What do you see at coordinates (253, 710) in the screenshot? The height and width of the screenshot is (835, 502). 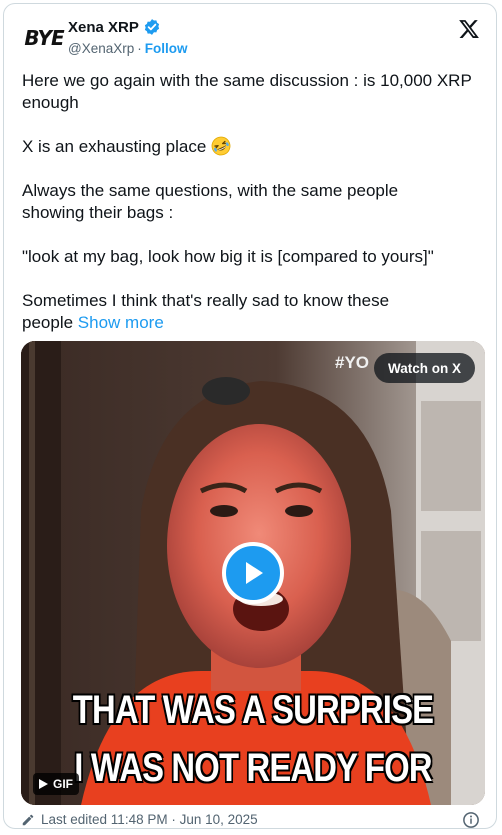 I see `gif-caption-line-1: THAT WAS A SURPRISE` at bounding box center [253, 710].